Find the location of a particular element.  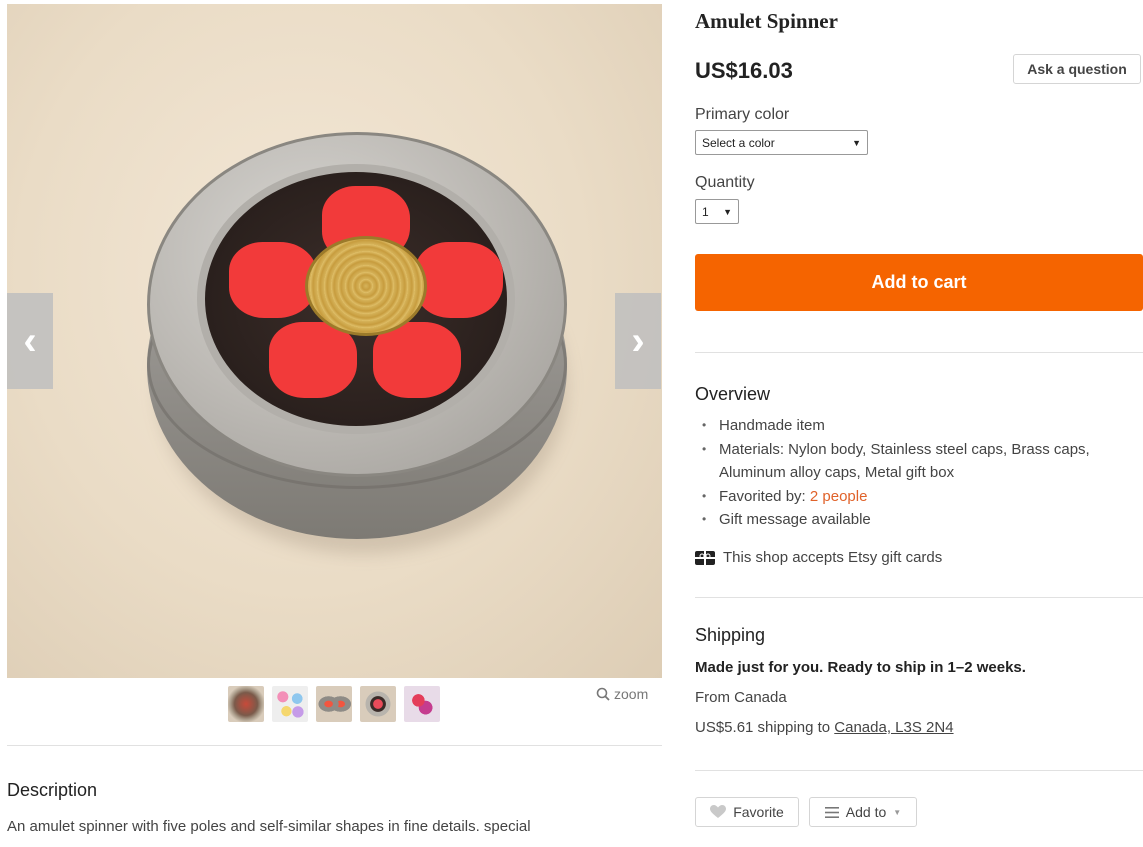

chevron-left-icon: ‹ is located at coordinates (30, 340).